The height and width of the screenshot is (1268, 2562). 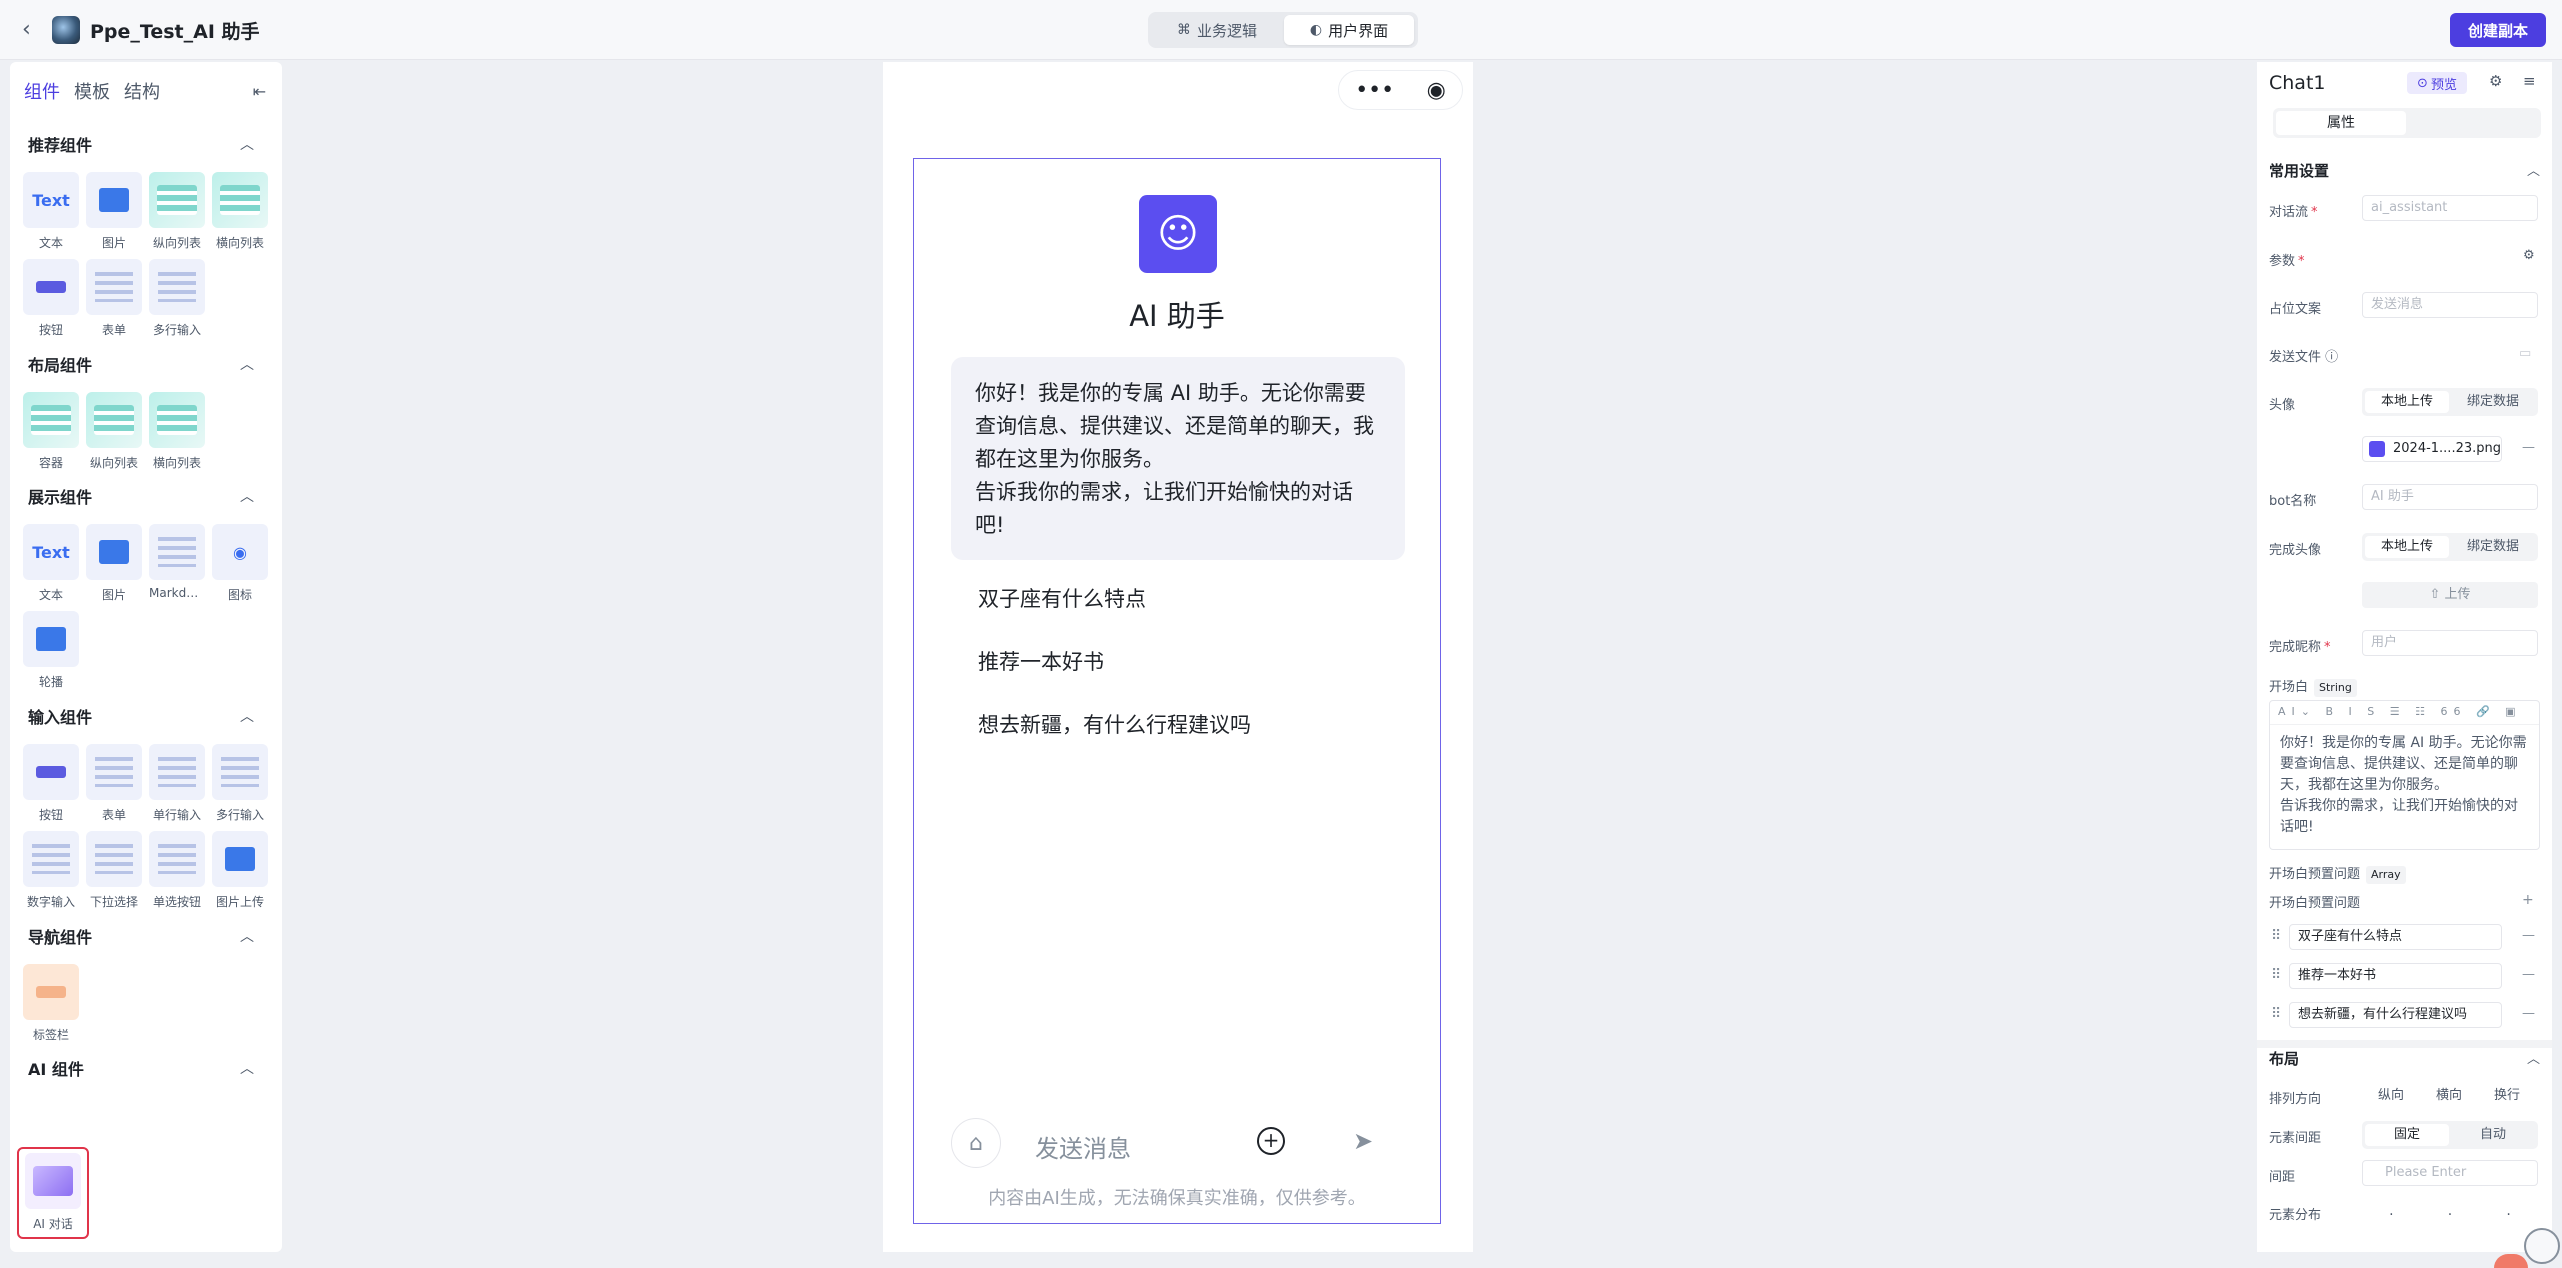 I want to click on label-gap: 元素间距, so click(x=2295, y=1138).